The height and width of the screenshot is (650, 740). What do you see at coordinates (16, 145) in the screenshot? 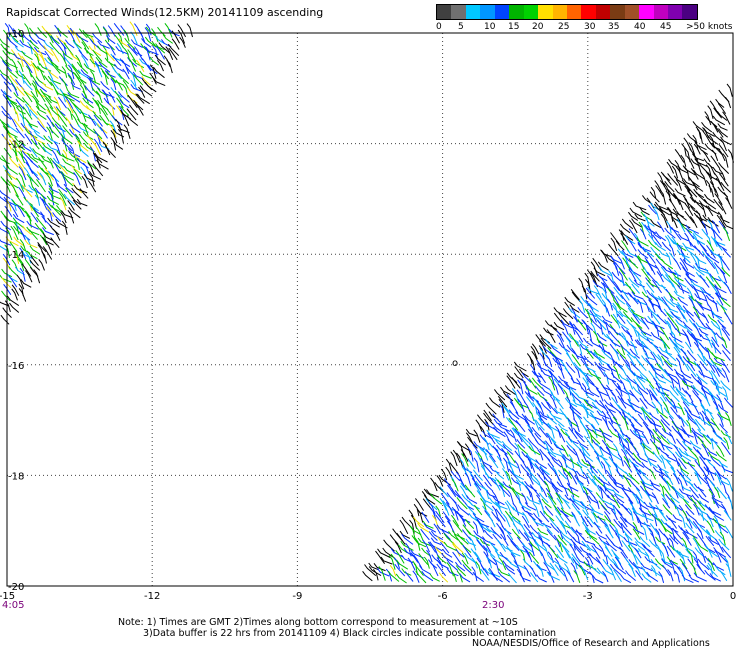
I see `y-tick-label: -12` at bounding box center [16, 145].